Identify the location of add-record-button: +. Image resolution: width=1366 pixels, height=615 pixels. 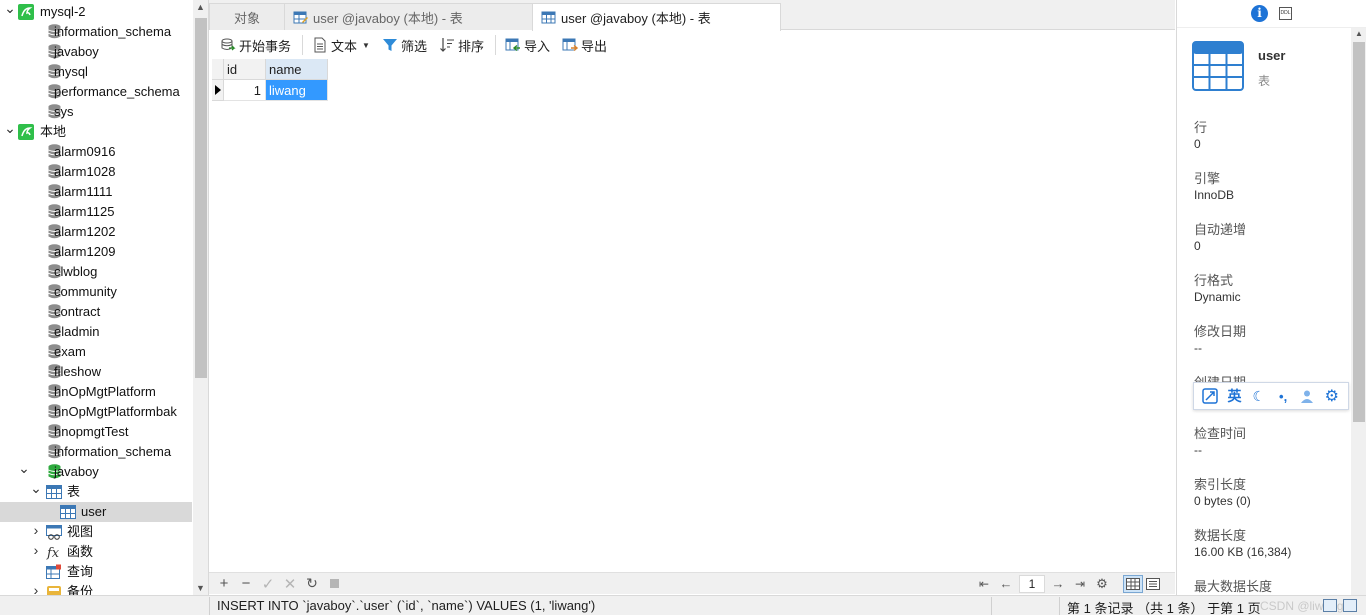
(224, 584).